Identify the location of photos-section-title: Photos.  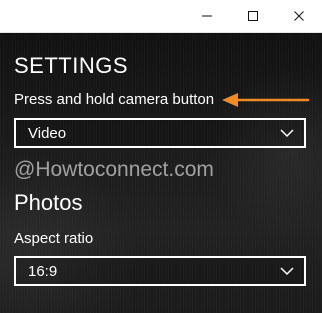
(48, 202).